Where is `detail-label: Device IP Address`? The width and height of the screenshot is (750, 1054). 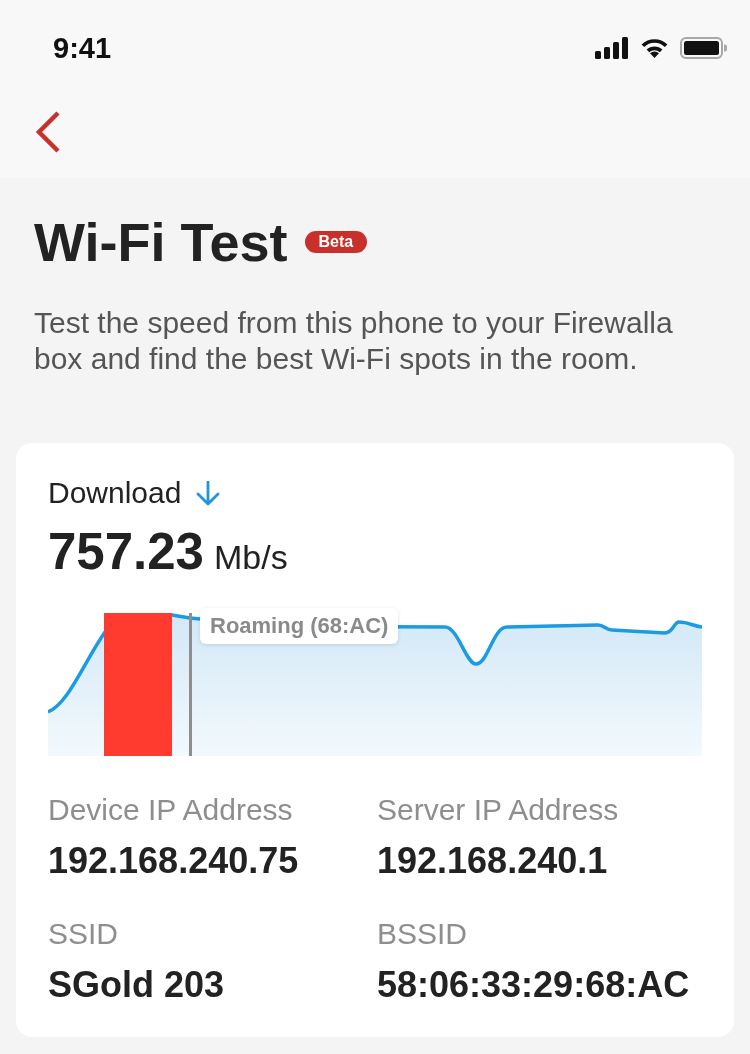 detail-label: Device IP Address is located at coordinates (171, 810).